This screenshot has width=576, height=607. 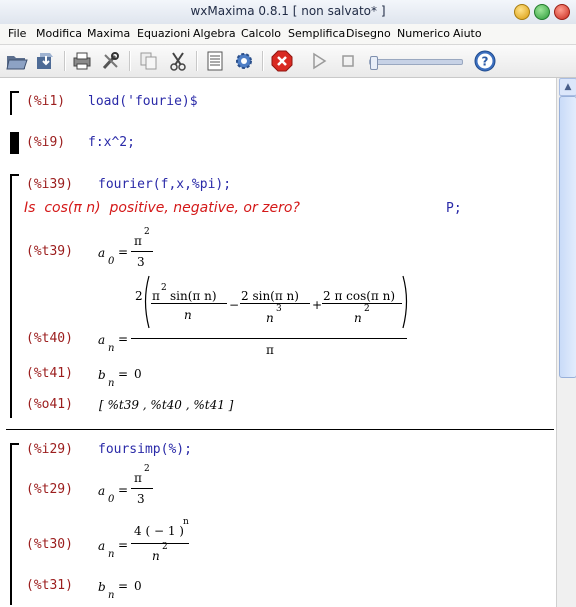 What do you see at coordinates (108, 33) in the screenshot?
I see `menu-maxima: Maxima` at bounding box center [108, 33].